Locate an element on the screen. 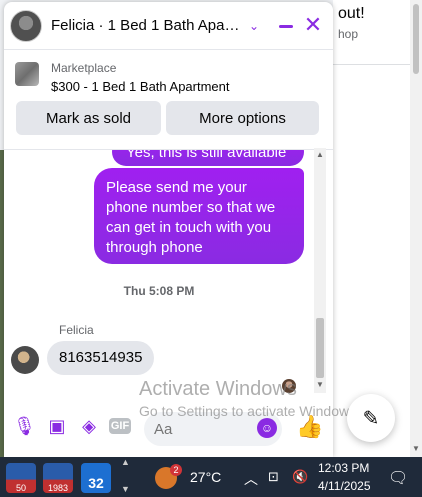 Image resolution: width=422 pixels, height=497 pixels. weather-badge: 2 is located at coordinates (176, 470).